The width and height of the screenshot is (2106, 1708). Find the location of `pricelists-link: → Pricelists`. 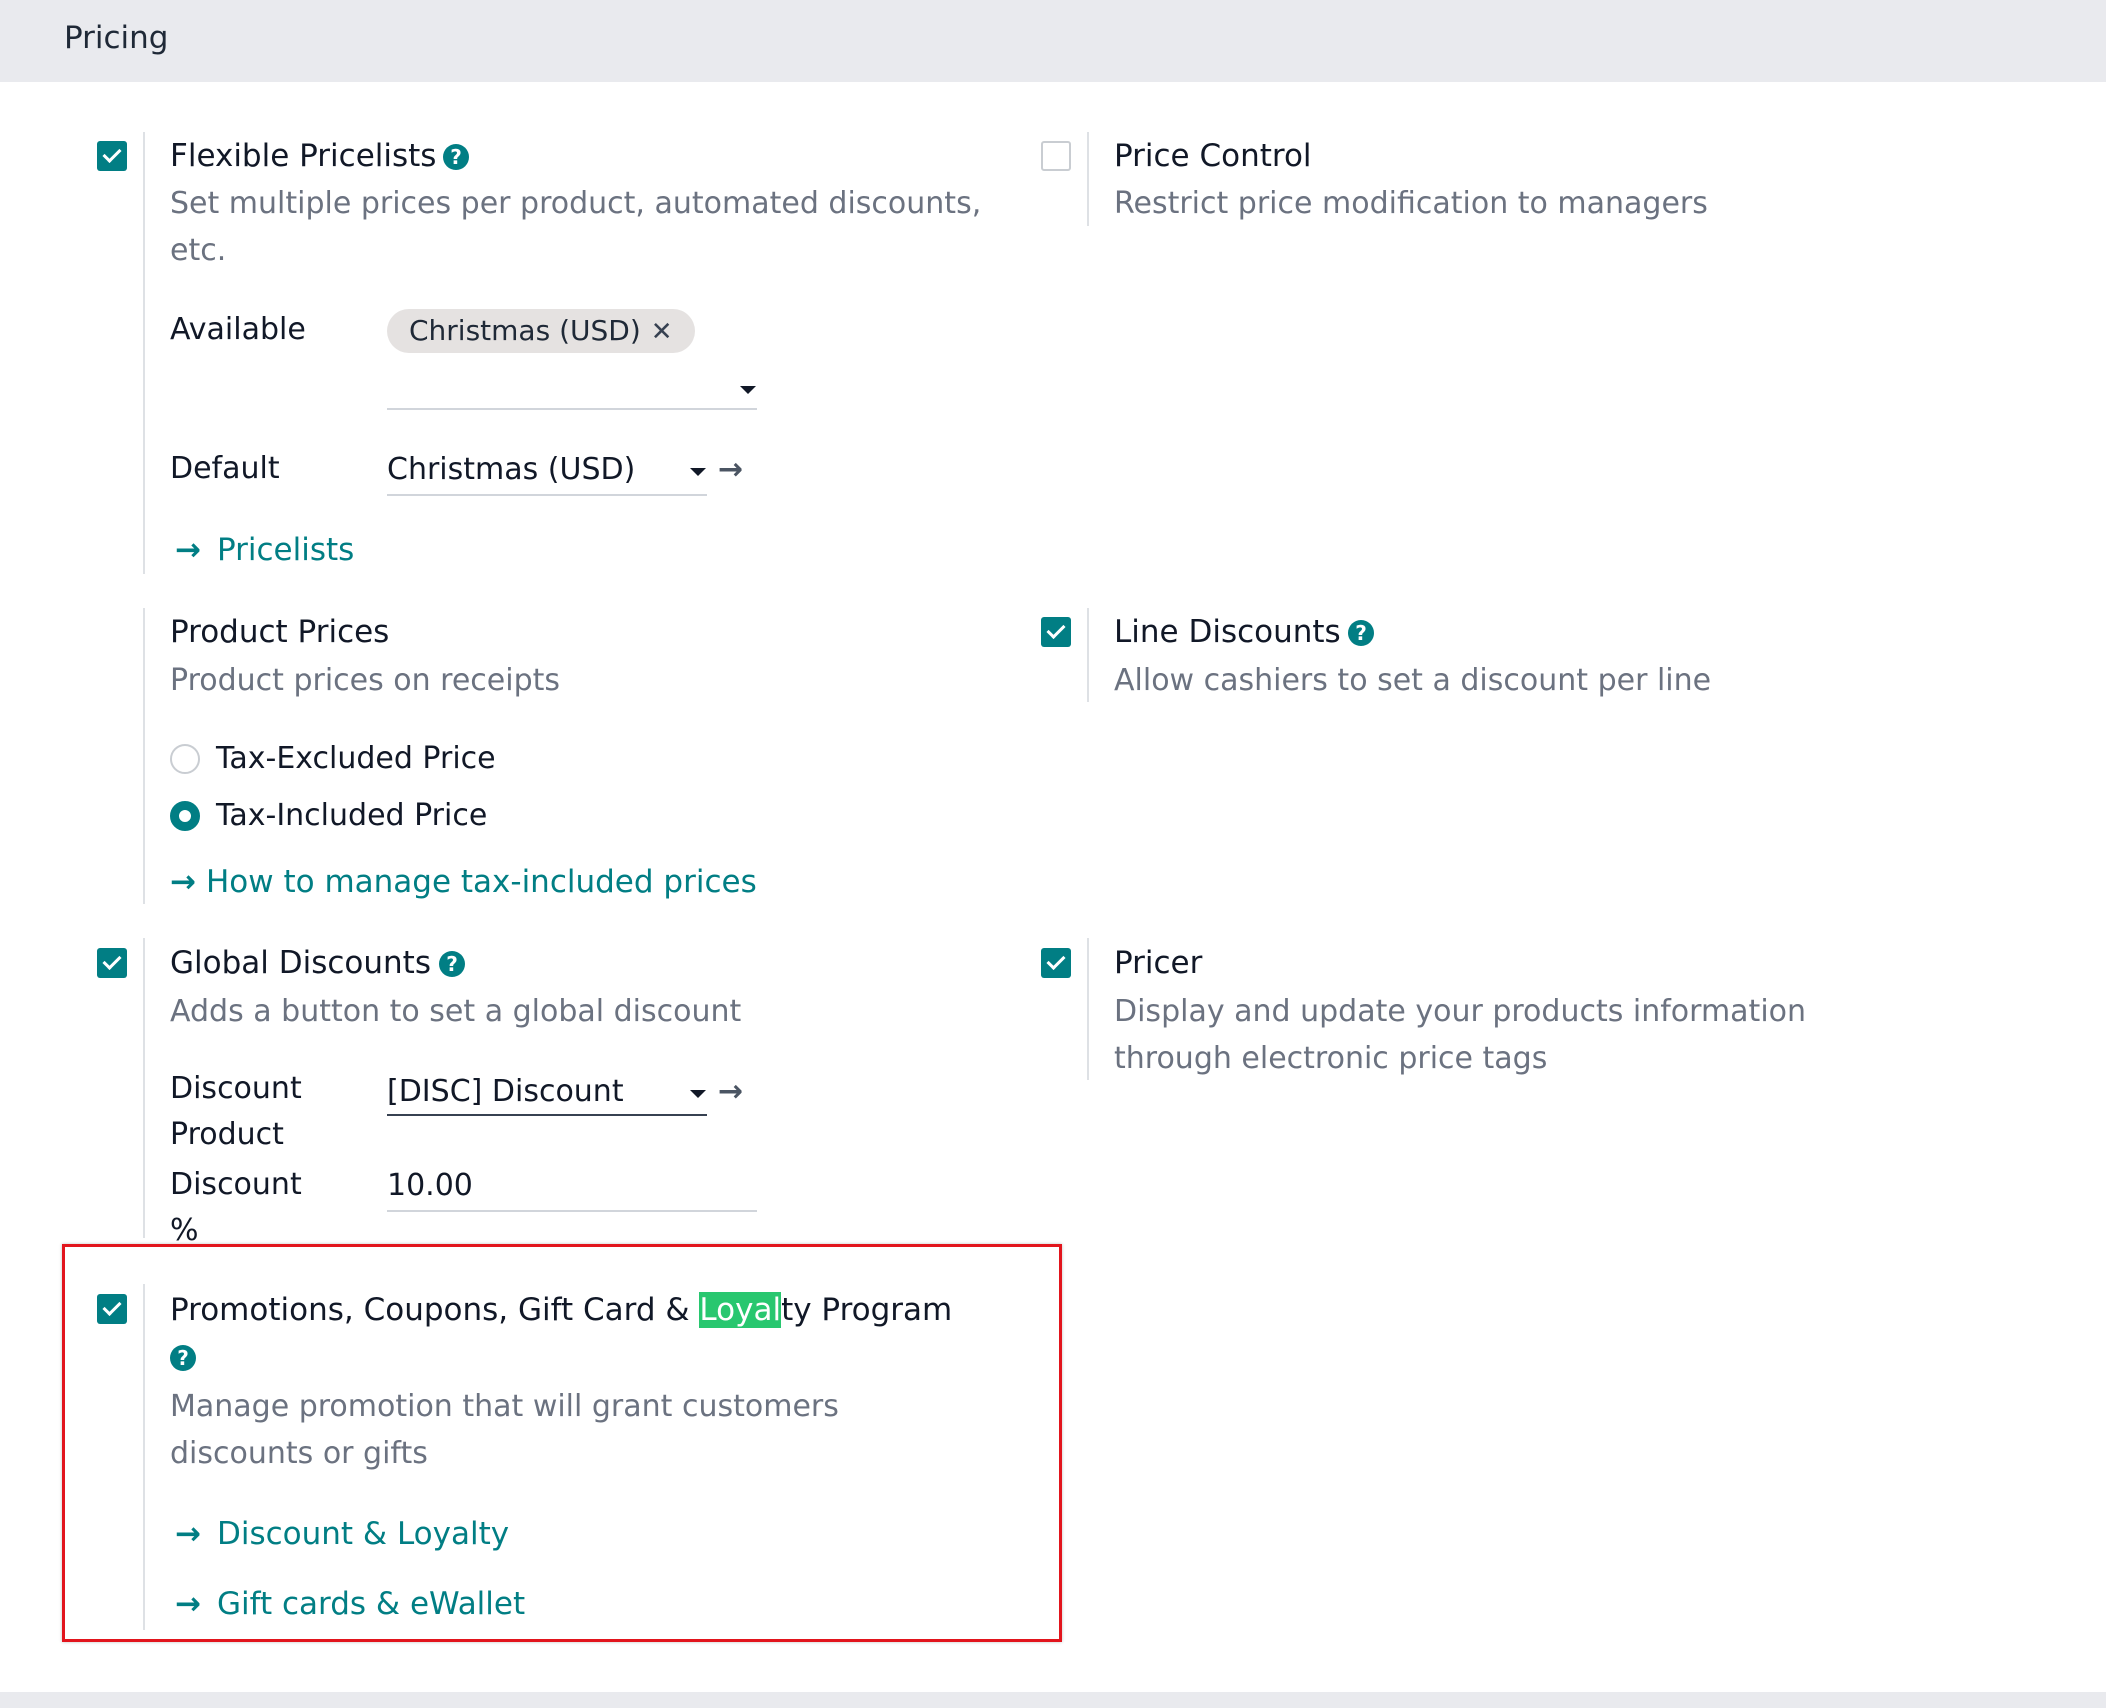

pricelists-link: → Pricelists is located at coordinates (264, 550).